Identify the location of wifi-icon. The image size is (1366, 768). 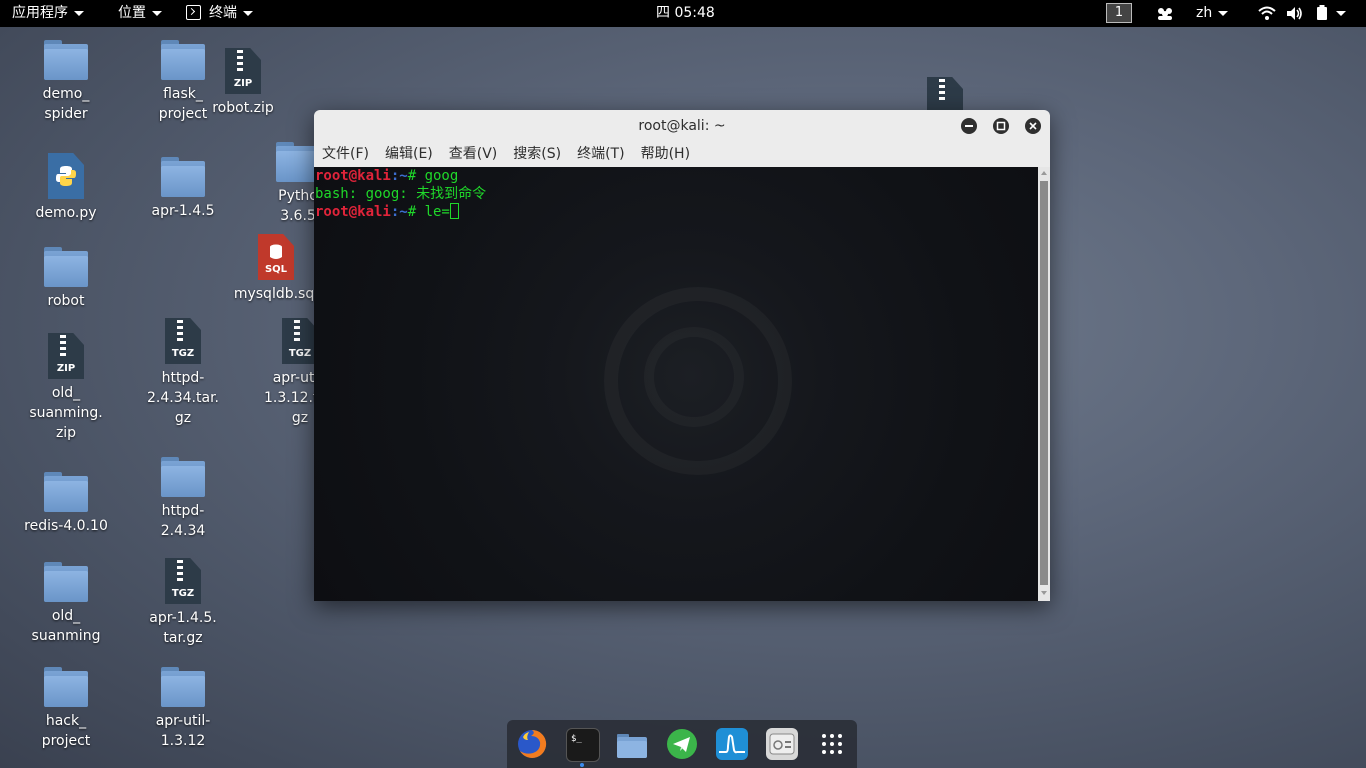
(1267, 13).